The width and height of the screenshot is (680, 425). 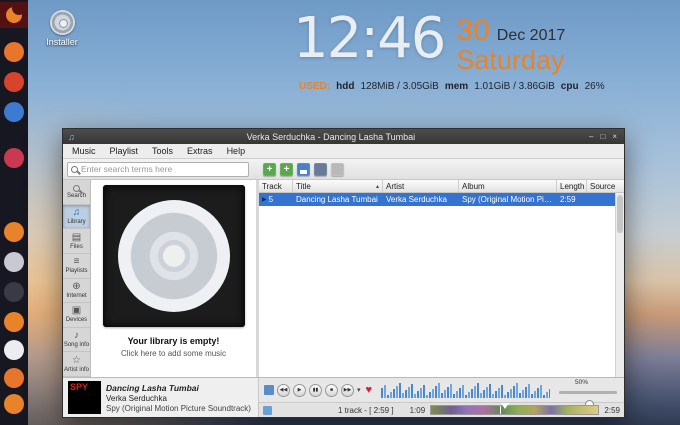 What do you see at coordinates (582, 382) in the screenshot?
I see `volume-label: 50%` at bounding box center [582, 382].